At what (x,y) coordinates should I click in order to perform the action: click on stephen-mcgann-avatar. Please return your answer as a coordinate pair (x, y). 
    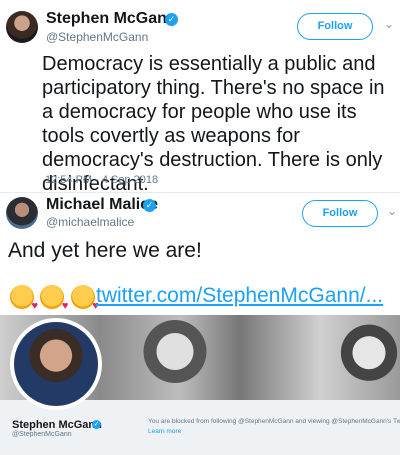
    Looking at the image, I should click on (22, 27).